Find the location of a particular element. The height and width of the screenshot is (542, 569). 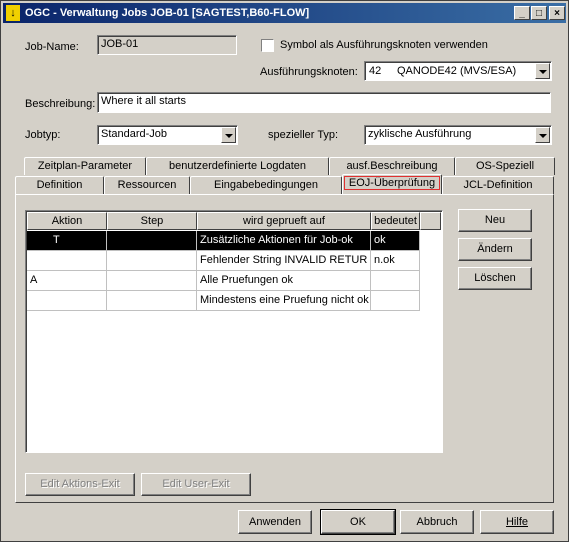

ok-button: OK is located at coordinates (358, 522).